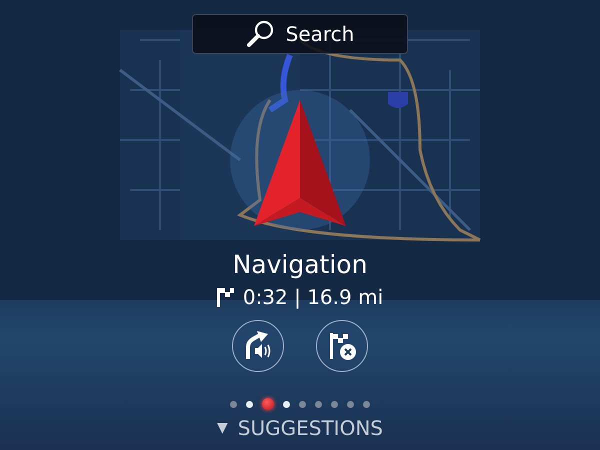  Describe the element at coordinates (313, 297) in the screenshot. I see `route-summary: 0:32 | 16.9 mi` at that location.